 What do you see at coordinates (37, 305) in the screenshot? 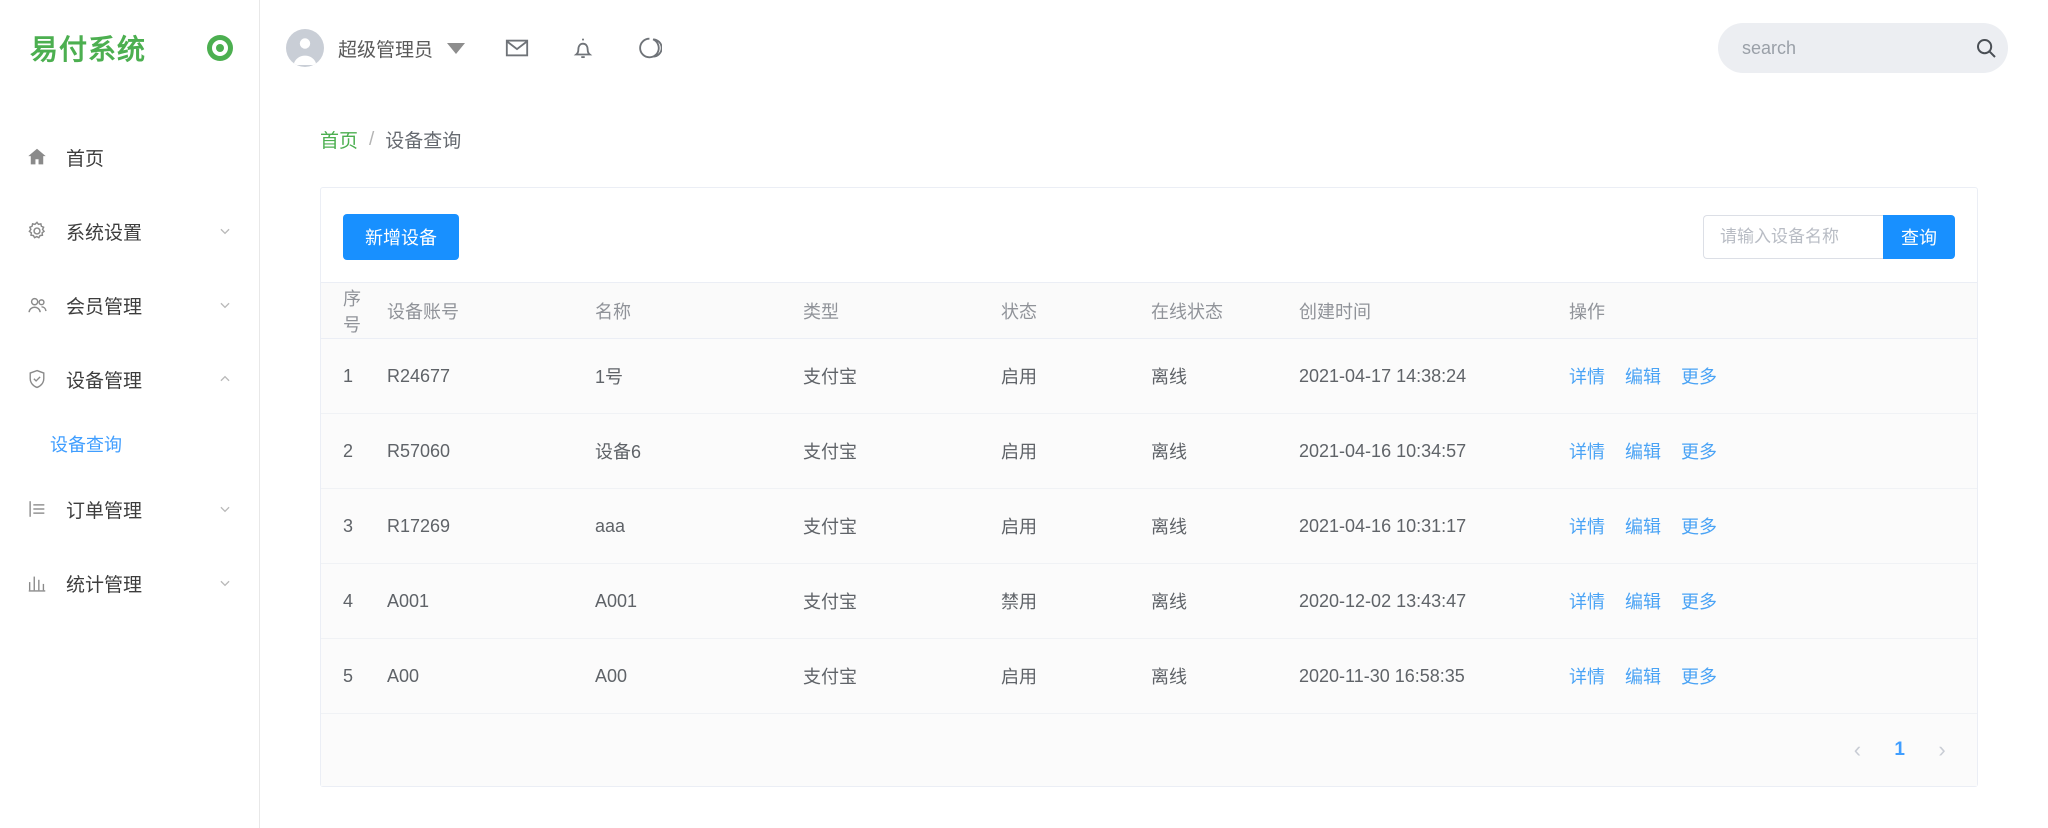
I see `users-icon` at bounding box center [37, 305].